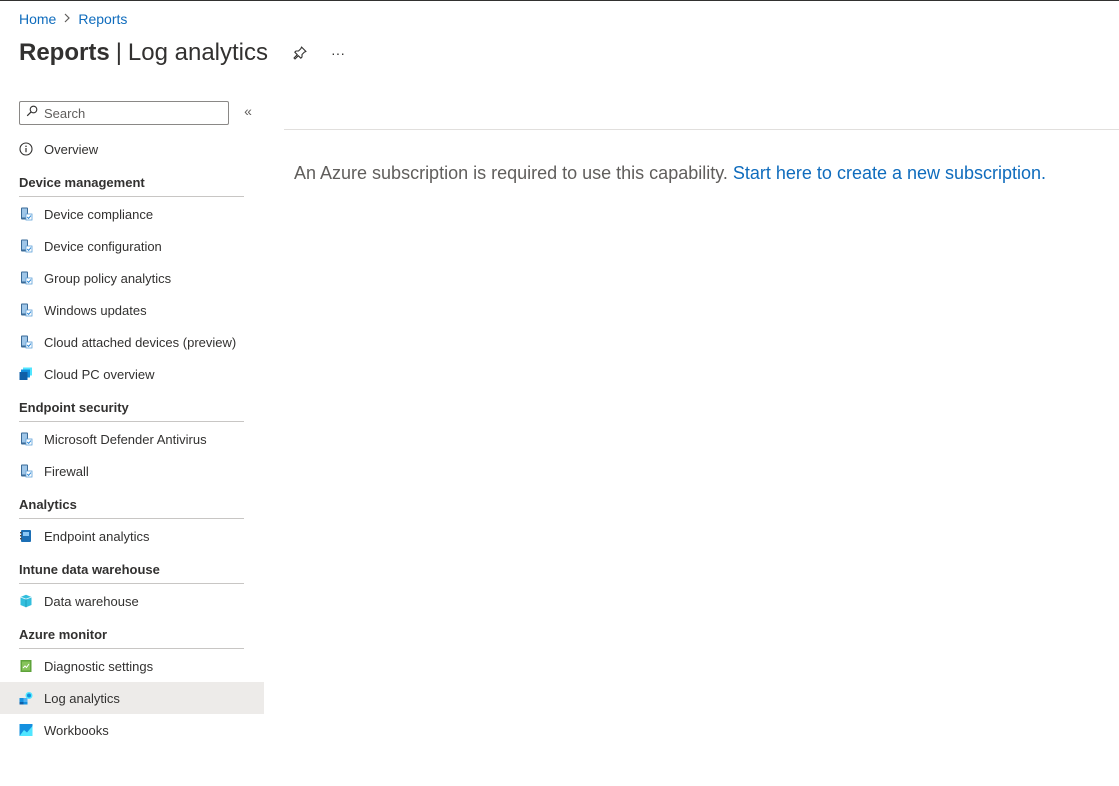 The width and height of the screenshot is (1119, 786). I want to click on sidebar-item-label: Diagnostic settings, so click(99, 666).